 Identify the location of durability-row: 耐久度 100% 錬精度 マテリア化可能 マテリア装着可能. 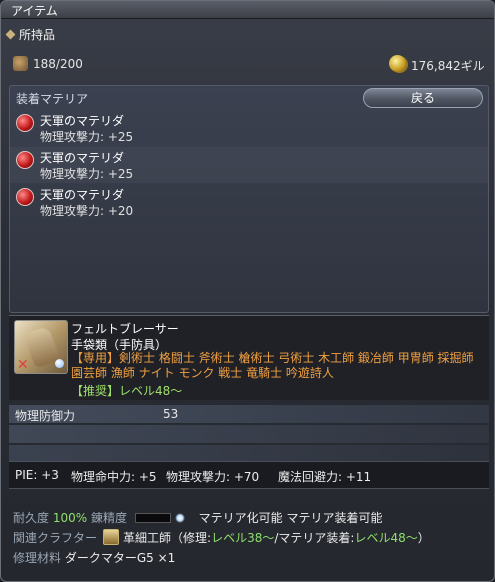
(198, 517).